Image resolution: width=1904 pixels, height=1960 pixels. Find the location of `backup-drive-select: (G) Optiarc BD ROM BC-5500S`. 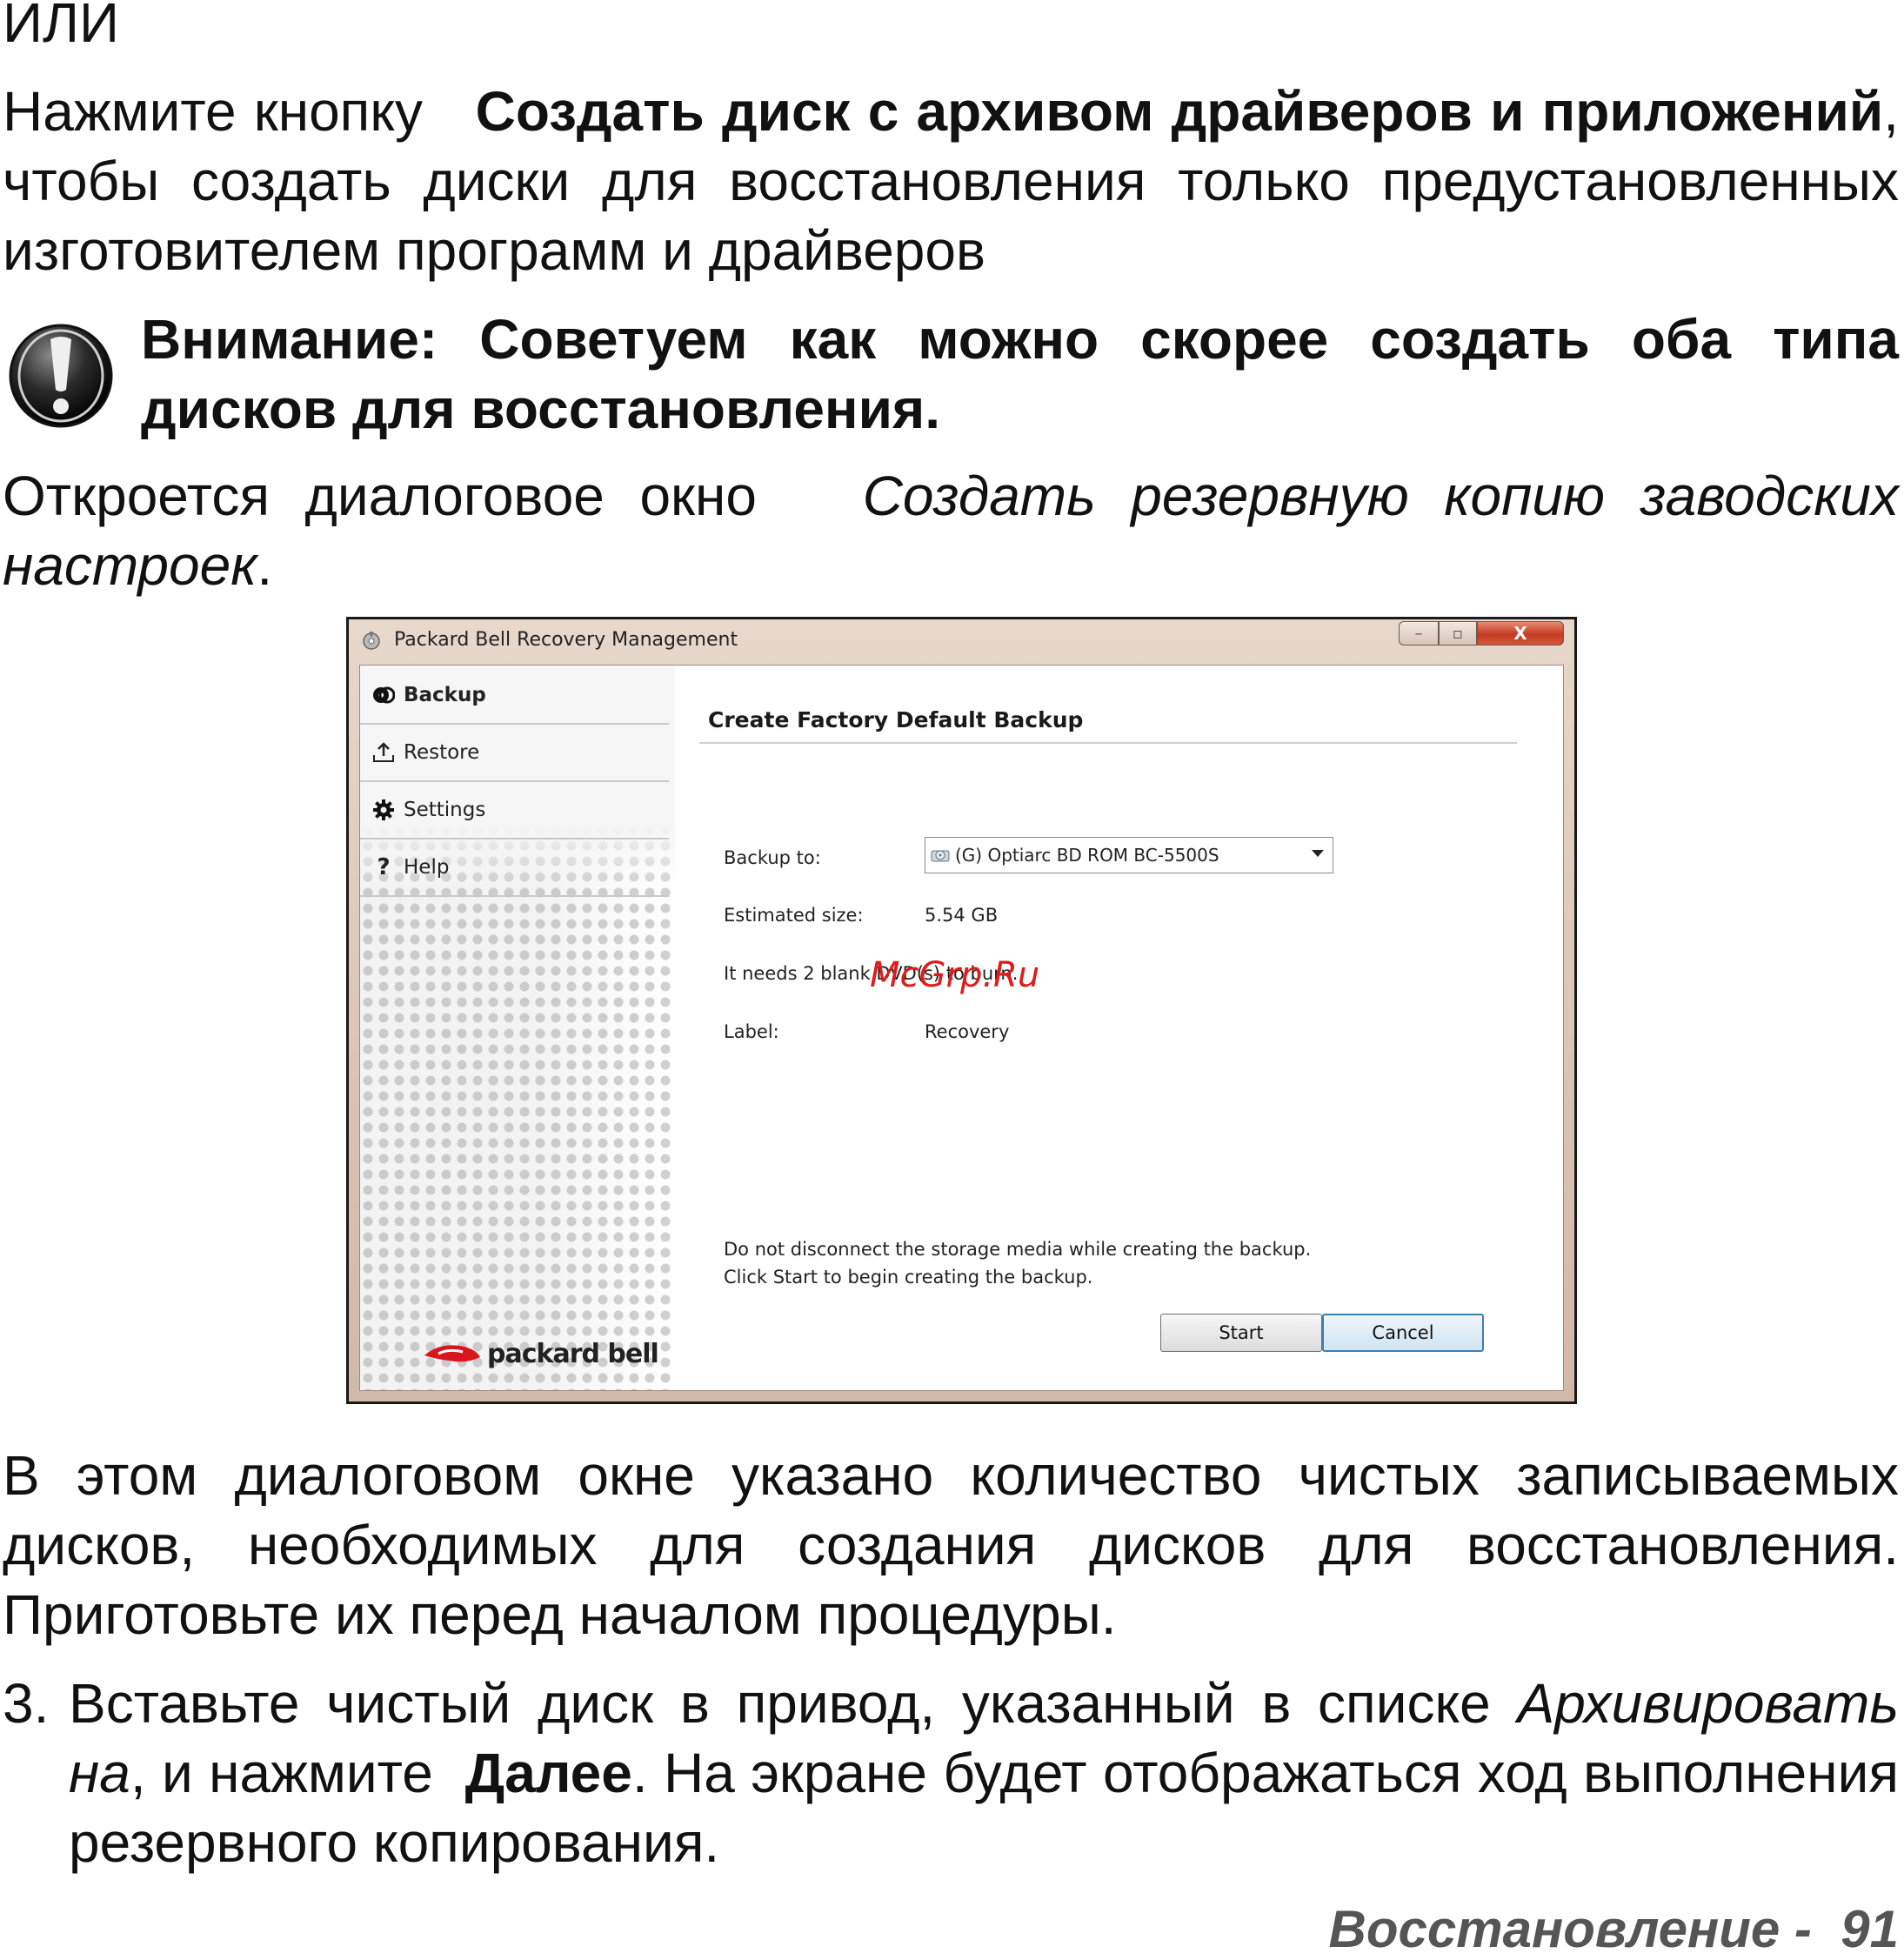

backup-drive-select: (G) Optiarc BD ROM BC-5500S is located at coordinates (1129, 855).